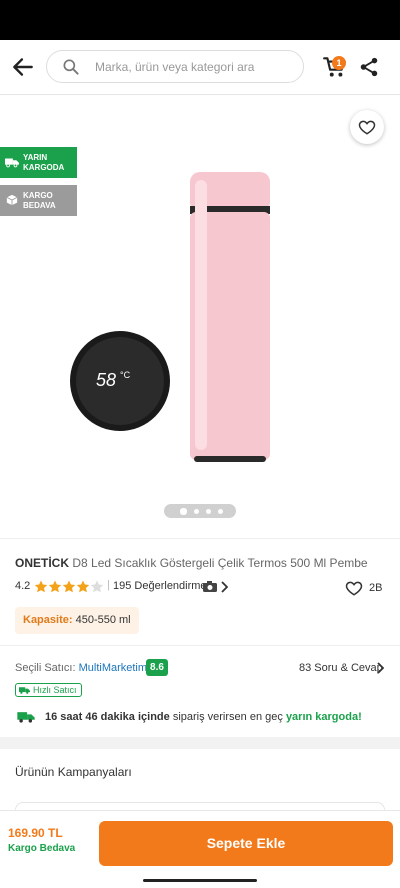  What do you see at coordinates (107, 717) in the screenshot?
I see `delivery-countdown: 16 saat 46 dakika içinde` at bounding box center [107, 717].